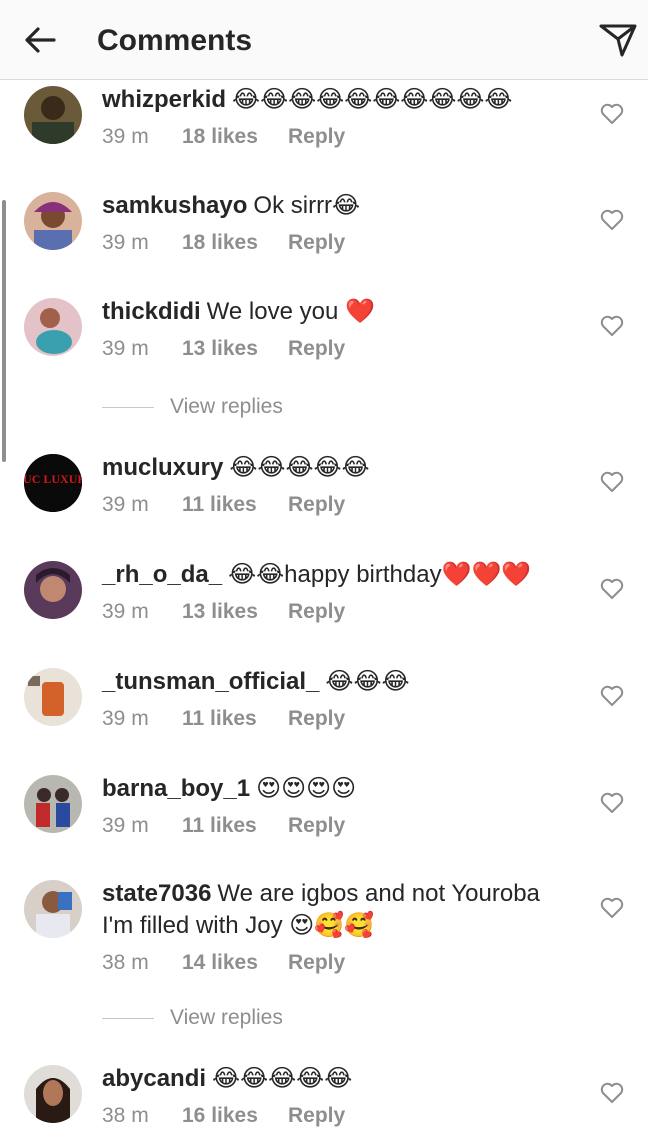 The height and width of the screenshot is (1136, 648). What do you see at coordinates (372, 99) in the screenshot?
I see `comment-content: 😂😂😂😂😂😂😂😂😂😂` at bounding box center [372, 99].